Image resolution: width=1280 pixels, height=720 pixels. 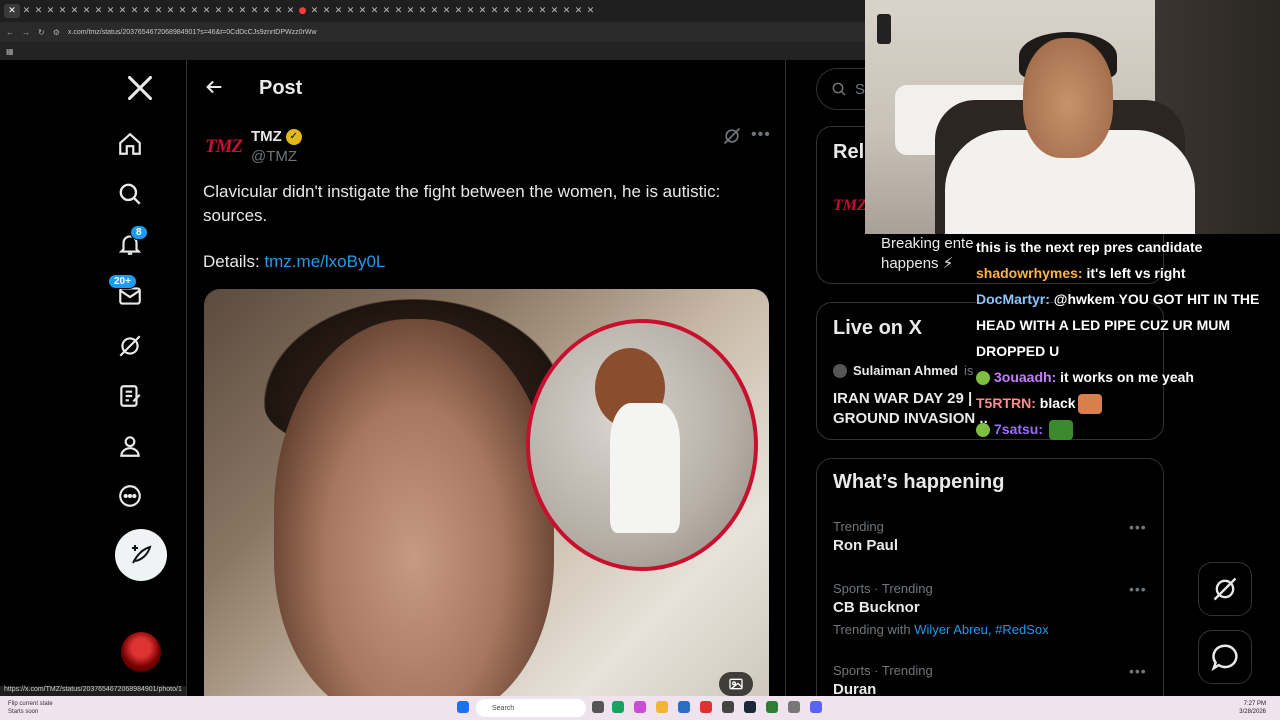 I want to click on messages-floating-button, so click(x=1225, y=657).